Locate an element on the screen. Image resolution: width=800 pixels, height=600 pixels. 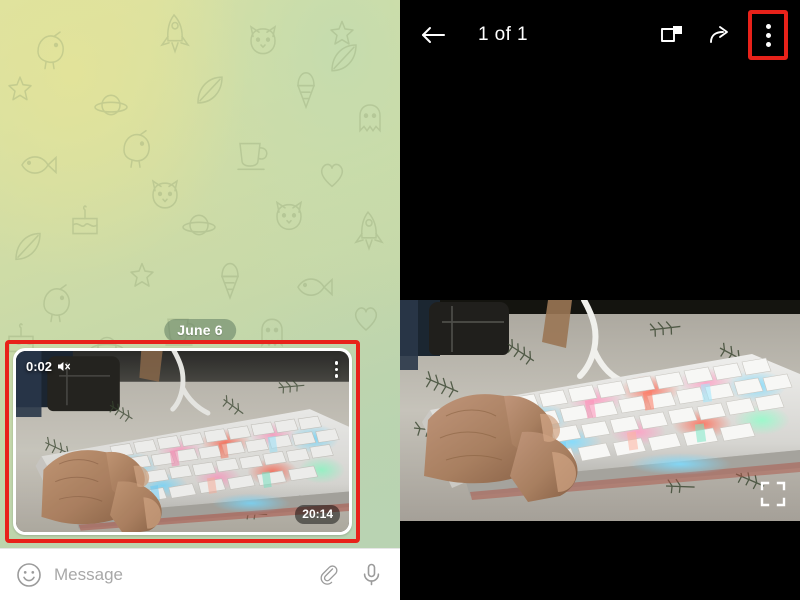
date-separator: June 6 is located at coordinates (200, 330).